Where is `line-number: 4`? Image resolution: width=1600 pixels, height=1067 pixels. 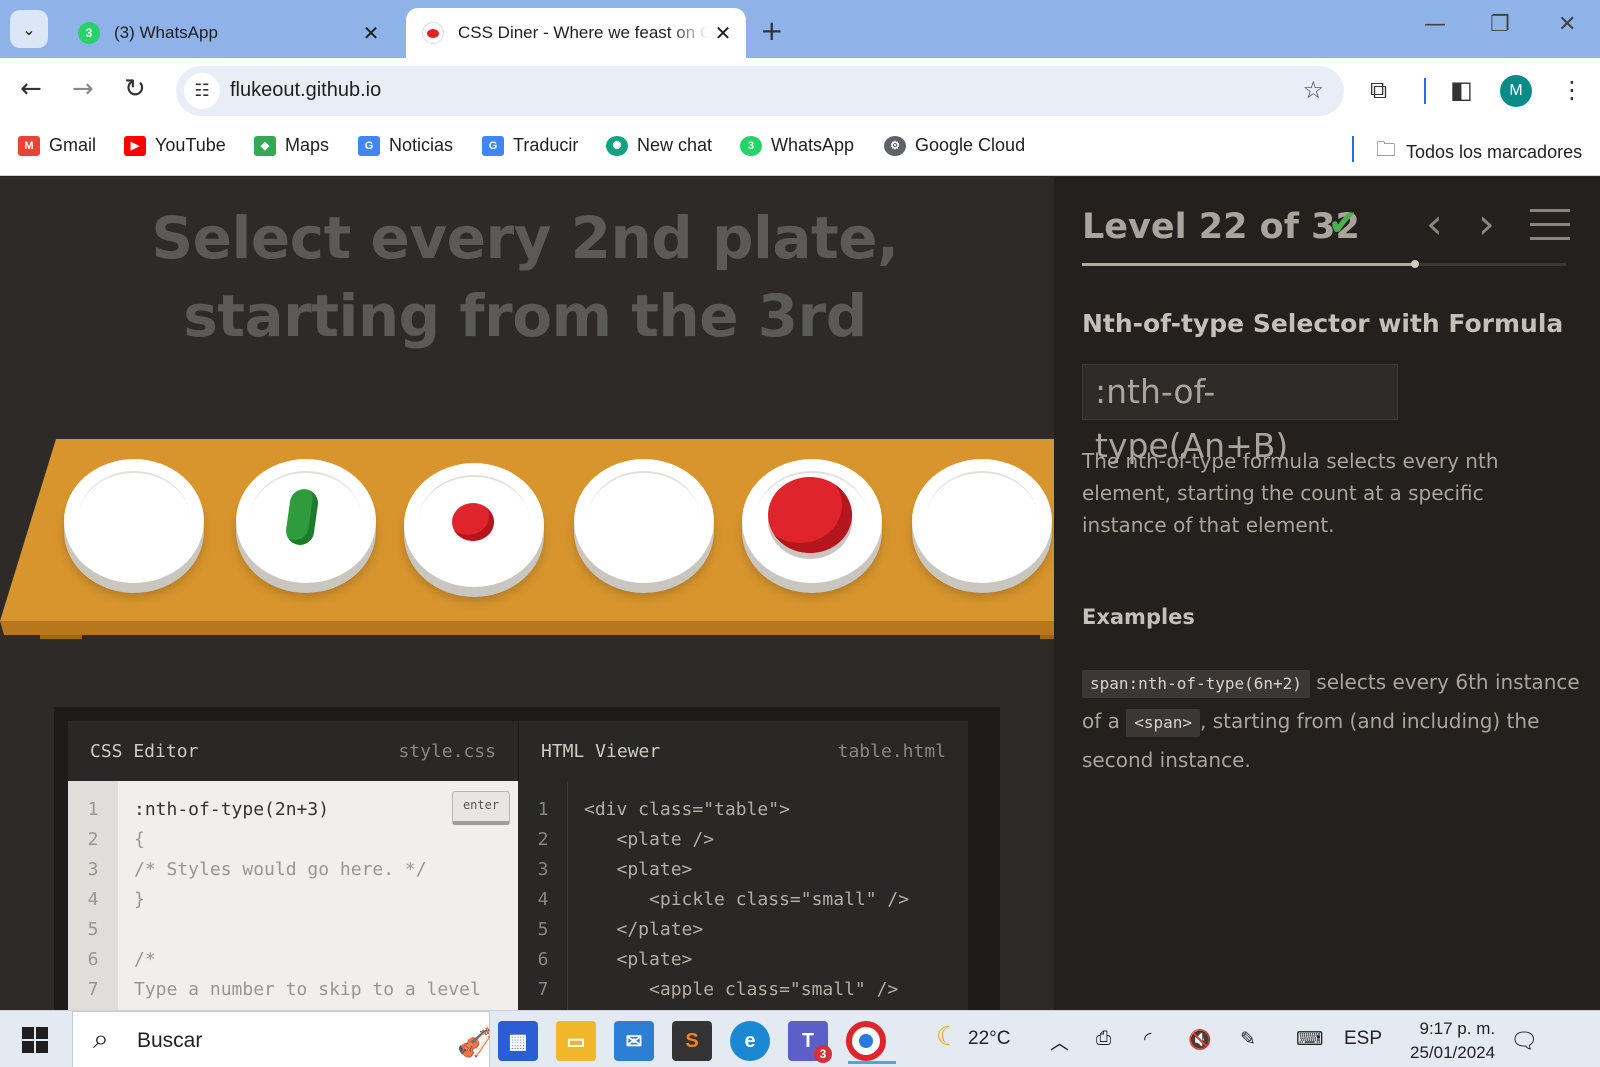
line-number: 4 is located at coordinates (93, 899).